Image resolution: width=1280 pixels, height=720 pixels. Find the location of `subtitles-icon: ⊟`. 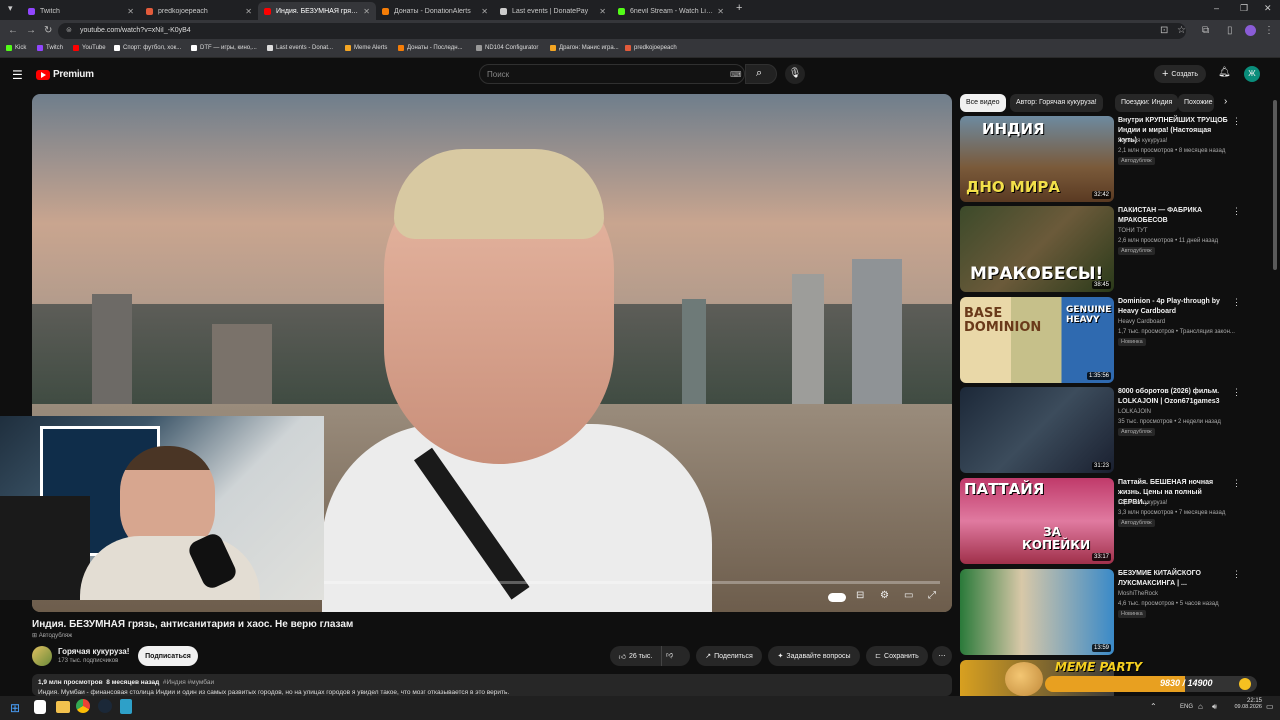

subtitles-icon: ⊟ is located at coordinates (860, 595).